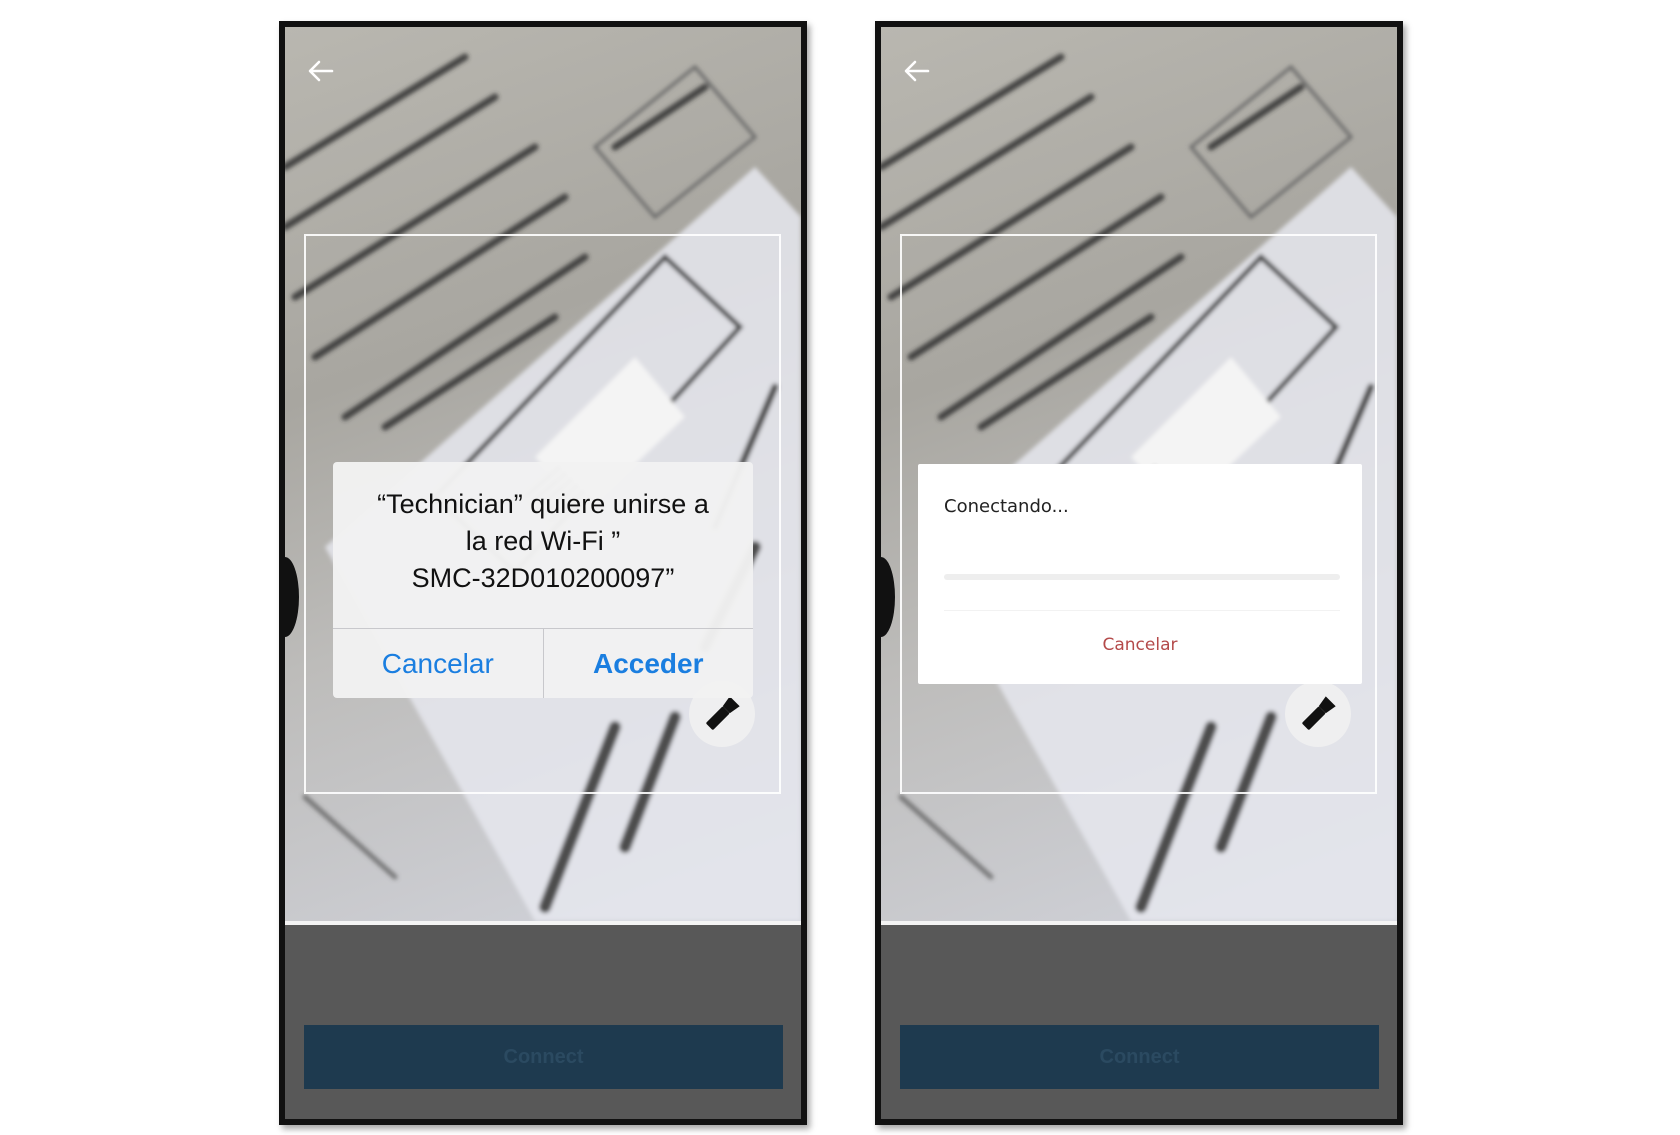  Describe the element at coordinates (1142, 577) in the screenshot. I see `progress-bar` at that location.